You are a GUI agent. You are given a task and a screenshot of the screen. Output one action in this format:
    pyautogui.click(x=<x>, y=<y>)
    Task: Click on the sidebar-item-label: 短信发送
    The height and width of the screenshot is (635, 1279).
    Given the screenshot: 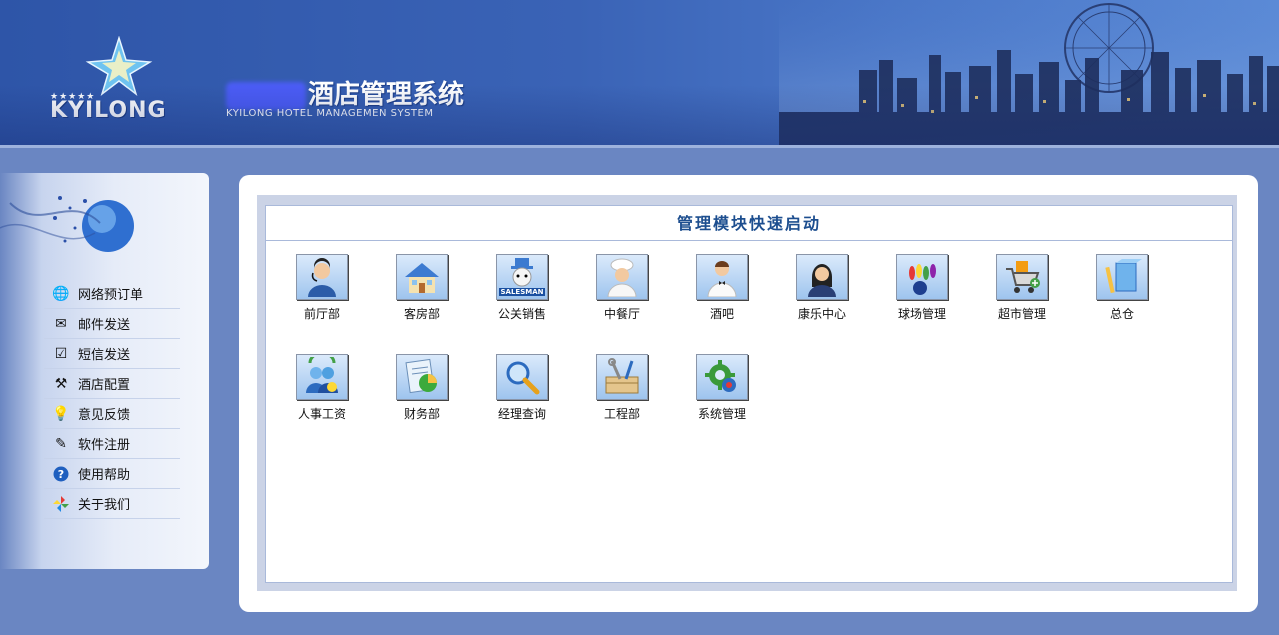 What is the action you would take?
    pyautogui.click(x=104, y=355)
    